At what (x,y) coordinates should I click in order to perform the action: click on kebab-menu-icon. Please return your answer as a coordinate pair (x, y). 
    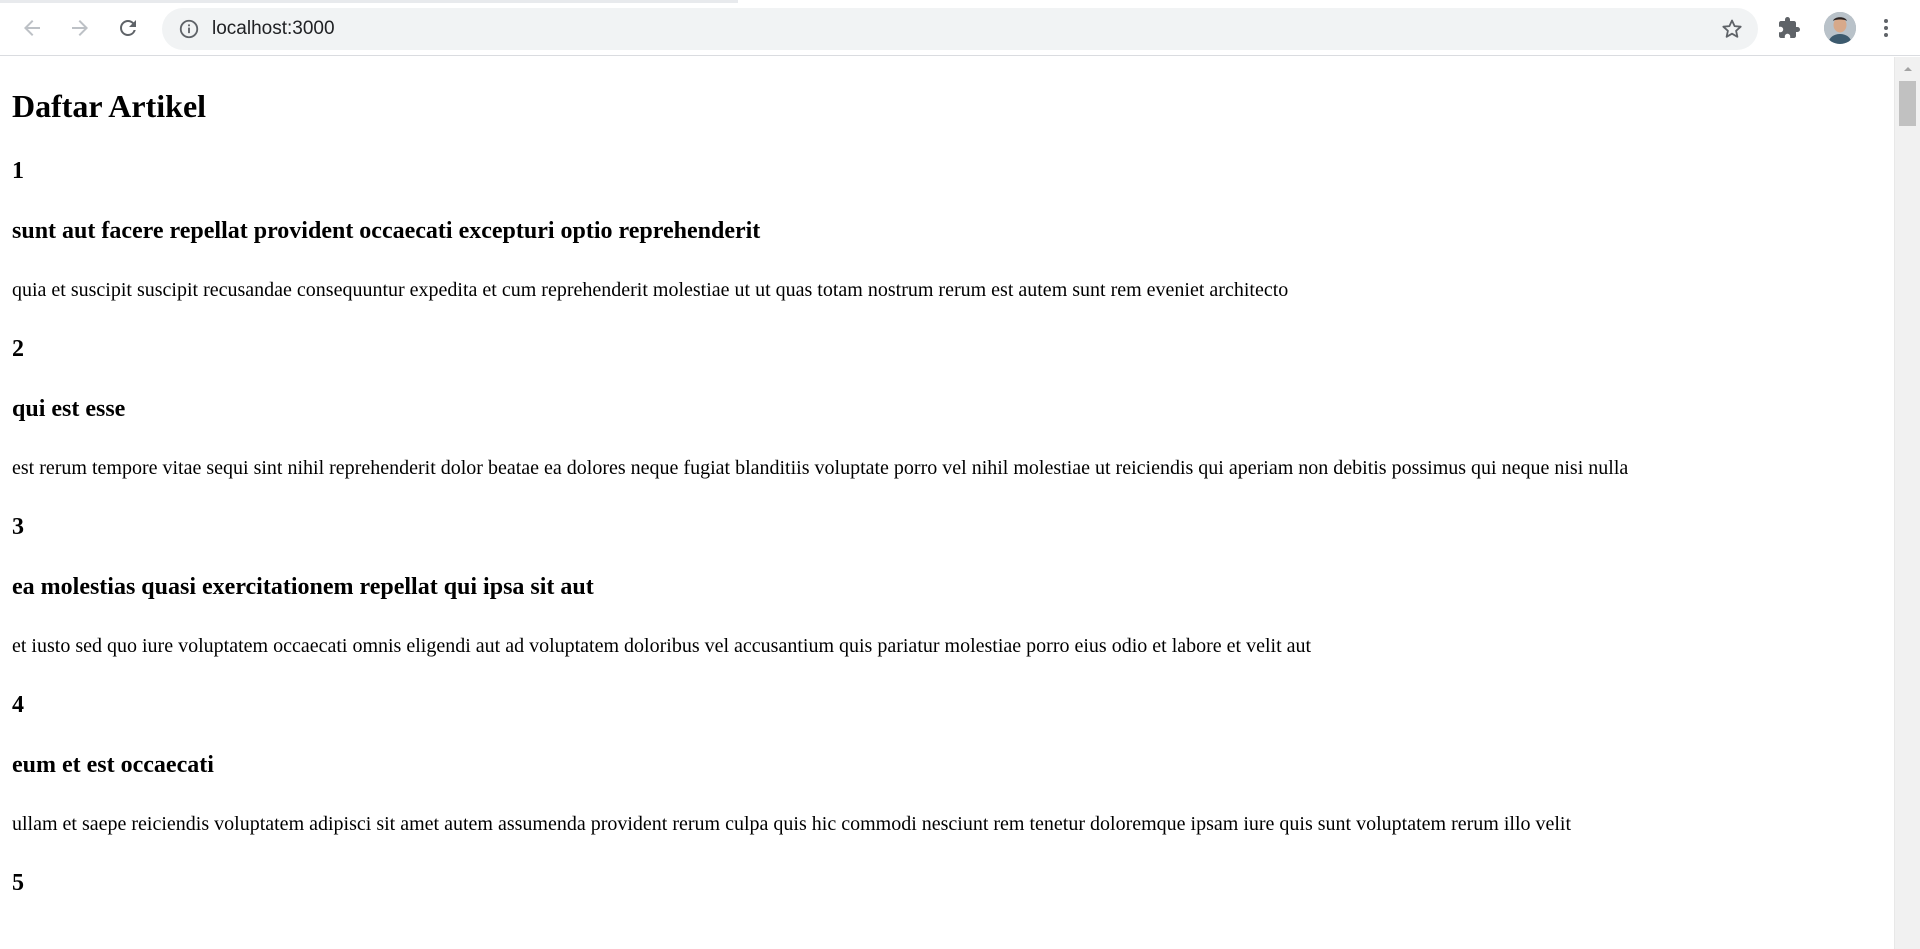
    Looking at the image, I should click on (1886, 28).